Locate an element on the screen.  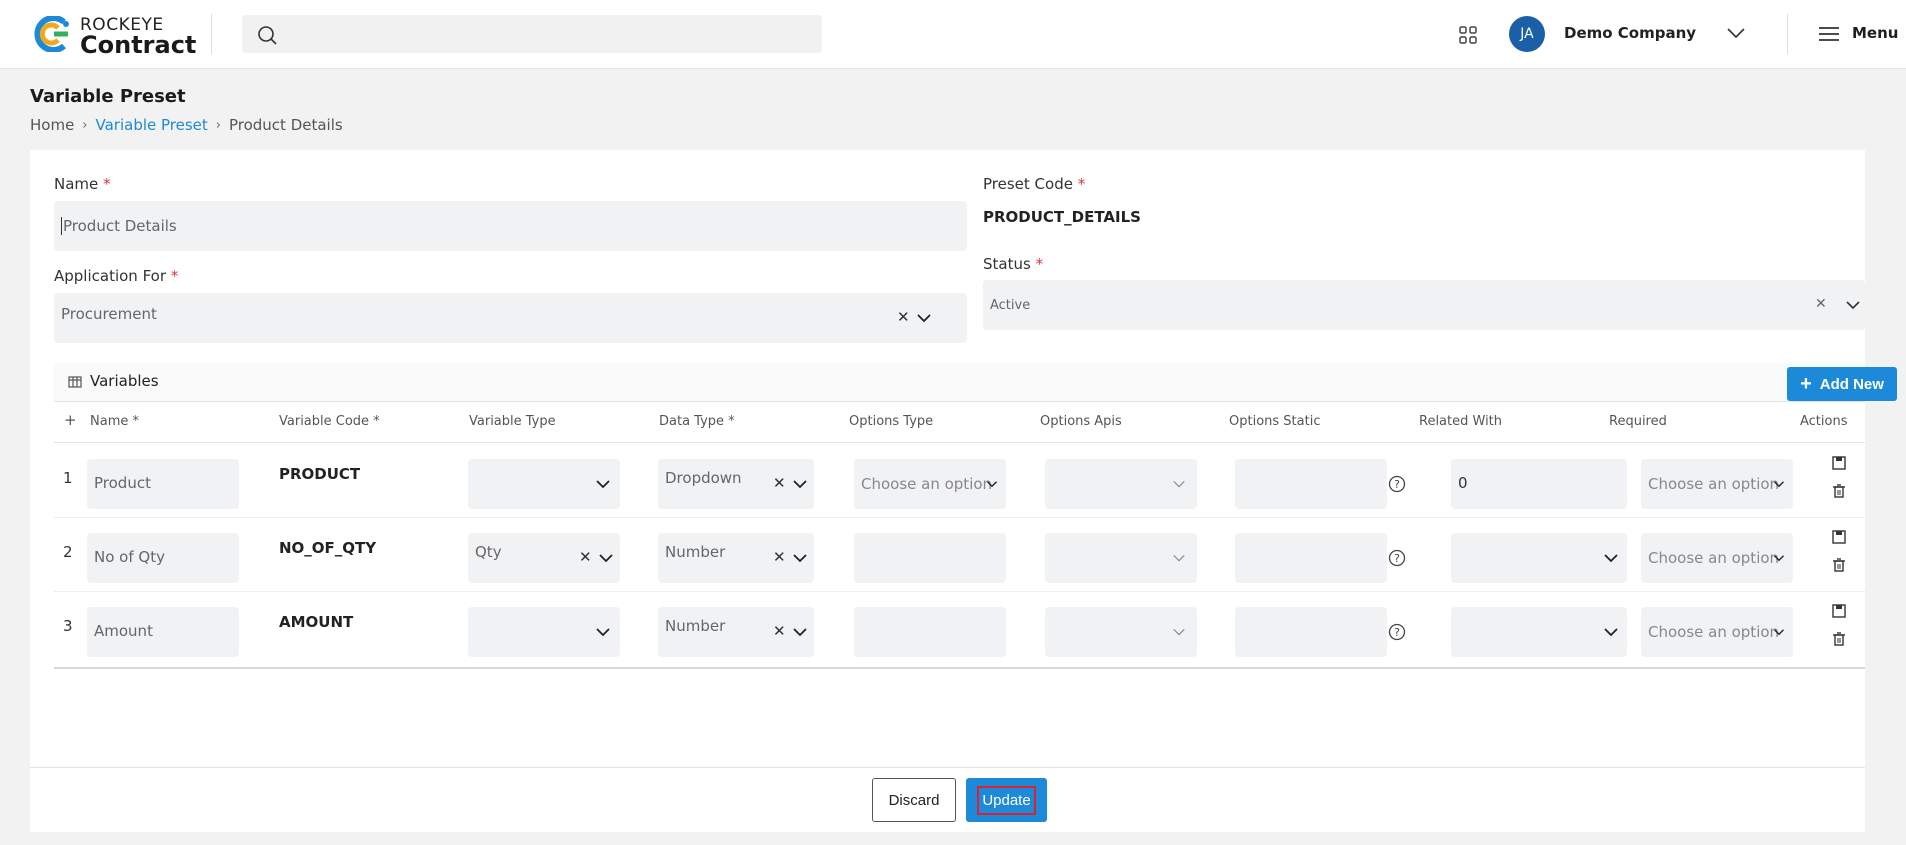
search-icon is located at coordinates (267, 35).